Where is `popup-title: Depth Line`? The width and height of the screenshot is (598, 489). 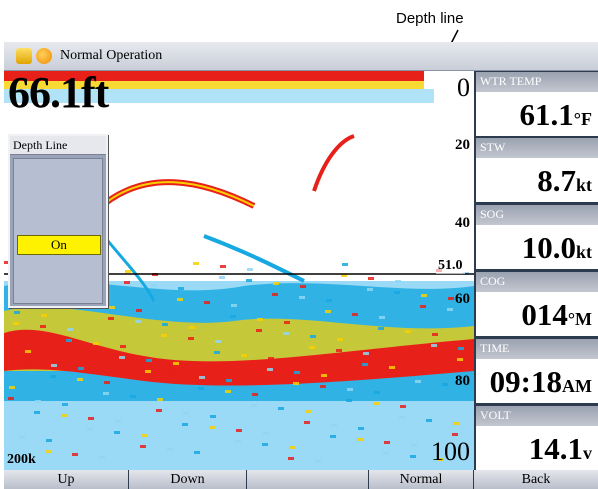
popup-title: Depth Line is located at coordinates (58, 145).